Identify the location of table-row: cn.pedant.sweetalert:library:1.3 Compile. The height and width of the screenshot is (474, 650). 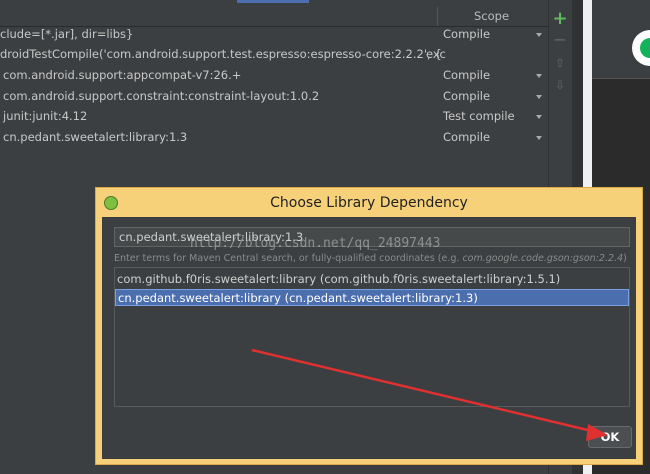
(274, 138).